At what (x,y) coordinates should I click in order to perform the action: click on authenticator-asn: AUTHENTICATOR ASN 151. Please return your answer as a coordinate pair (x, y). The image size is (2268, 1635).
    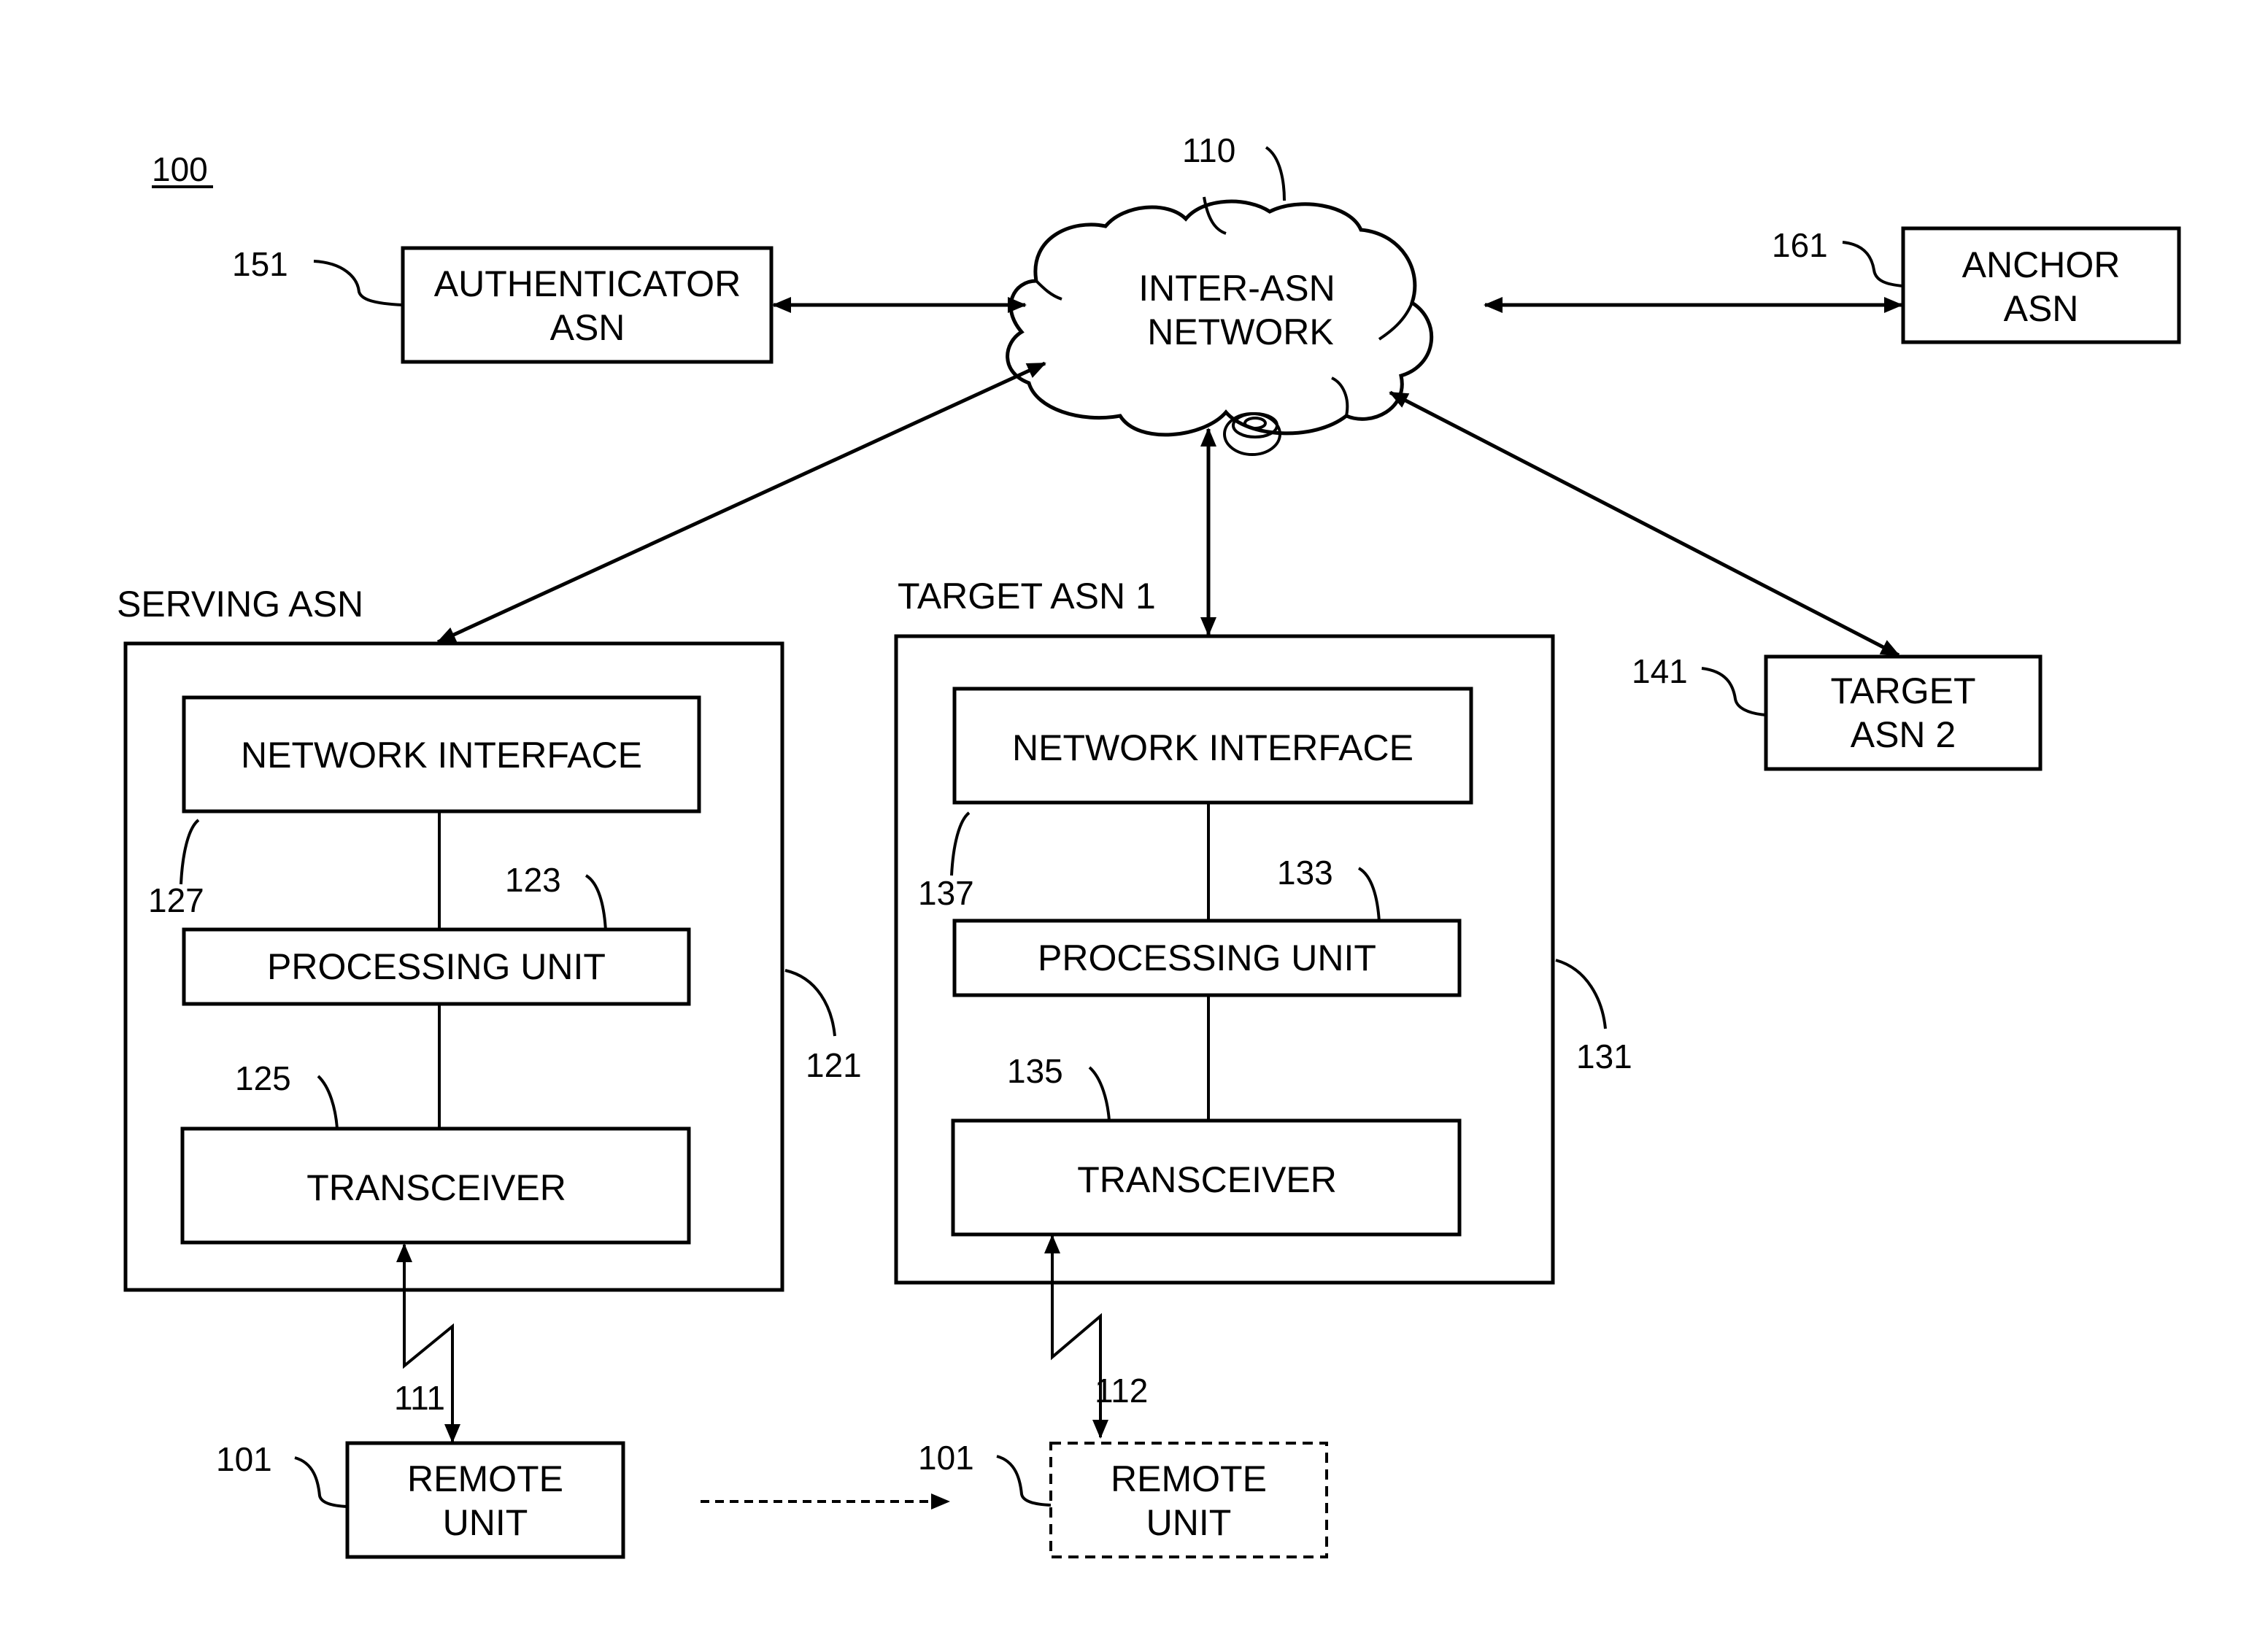
    Looking at the image, I should click on (503, 304).